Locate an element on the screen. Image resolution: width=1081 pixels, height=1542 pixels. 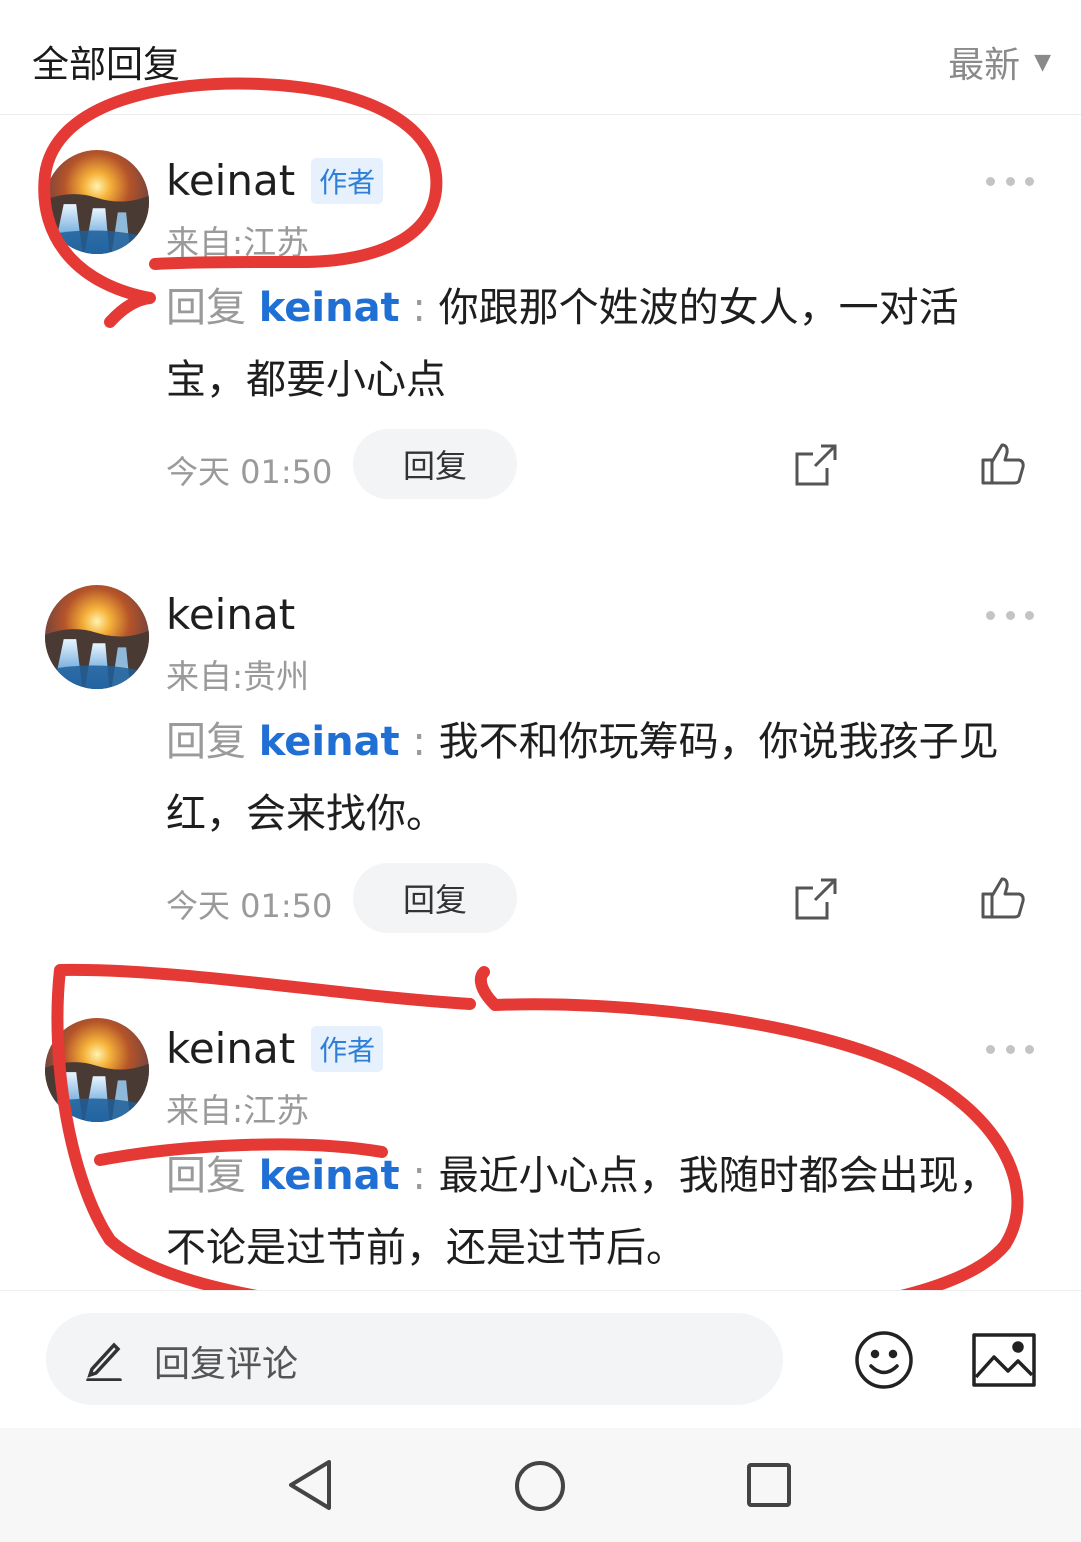
home-circle-icon is located at coordinates (540, 1486).